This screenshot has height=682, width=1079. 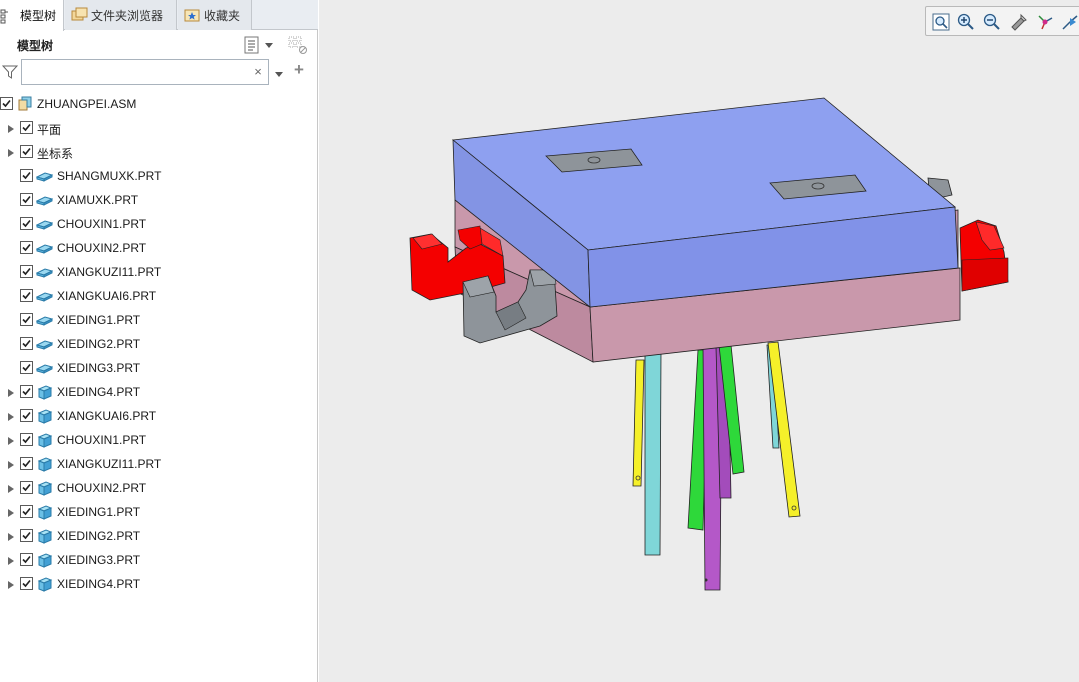 I want to click on repaint-icon, so click(x=1019, y=22).